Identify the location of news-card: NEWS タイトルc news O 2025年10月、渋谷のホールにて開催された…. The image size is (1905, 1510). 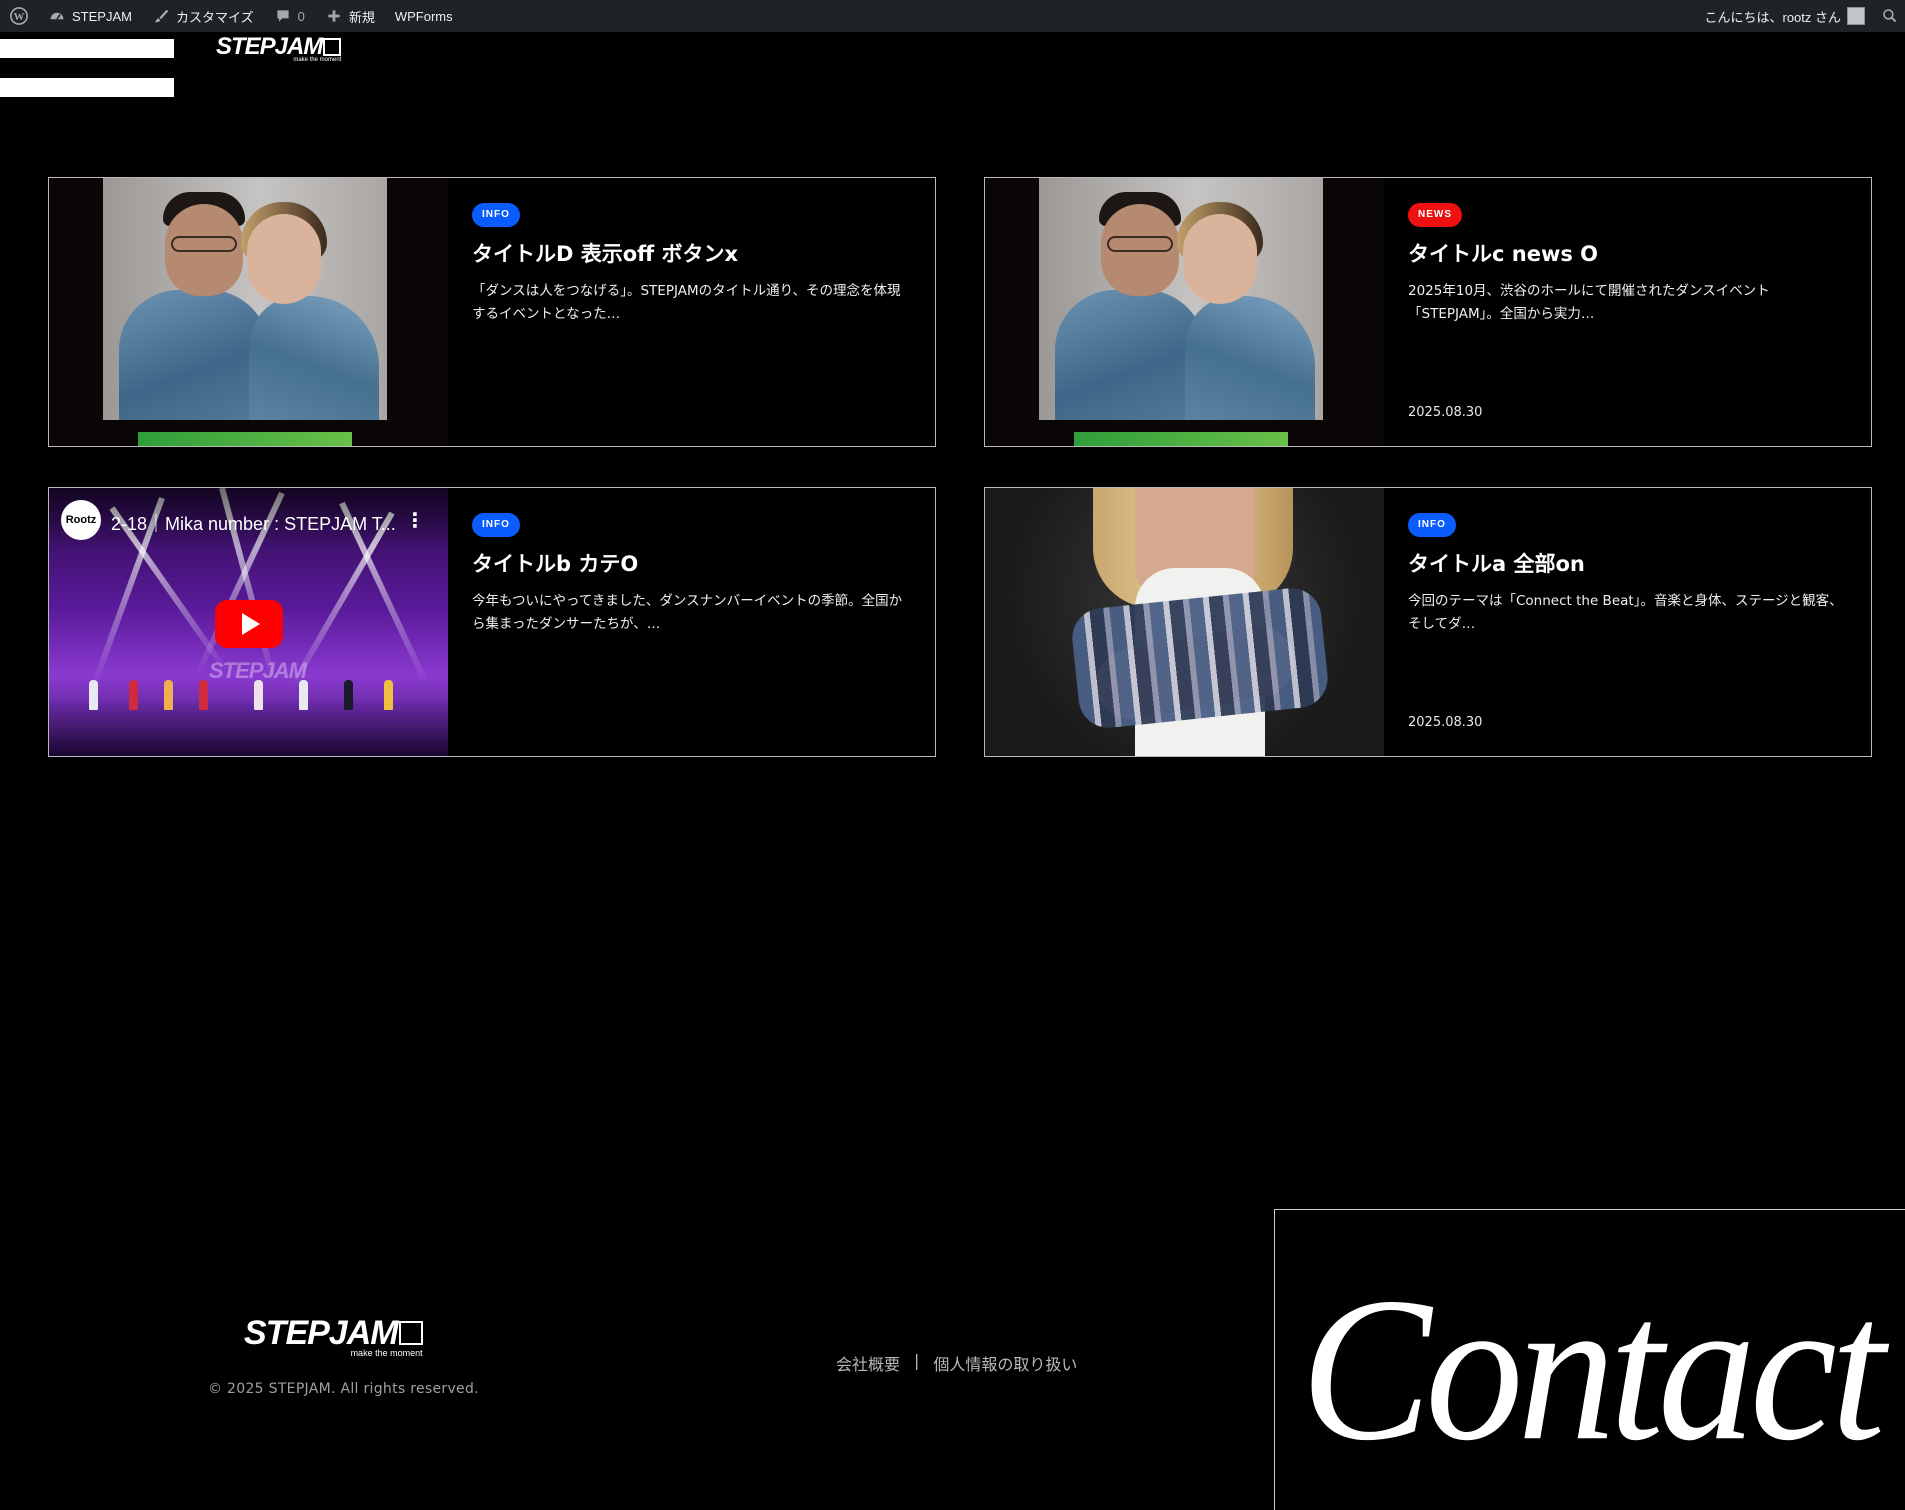
(1428, 312).